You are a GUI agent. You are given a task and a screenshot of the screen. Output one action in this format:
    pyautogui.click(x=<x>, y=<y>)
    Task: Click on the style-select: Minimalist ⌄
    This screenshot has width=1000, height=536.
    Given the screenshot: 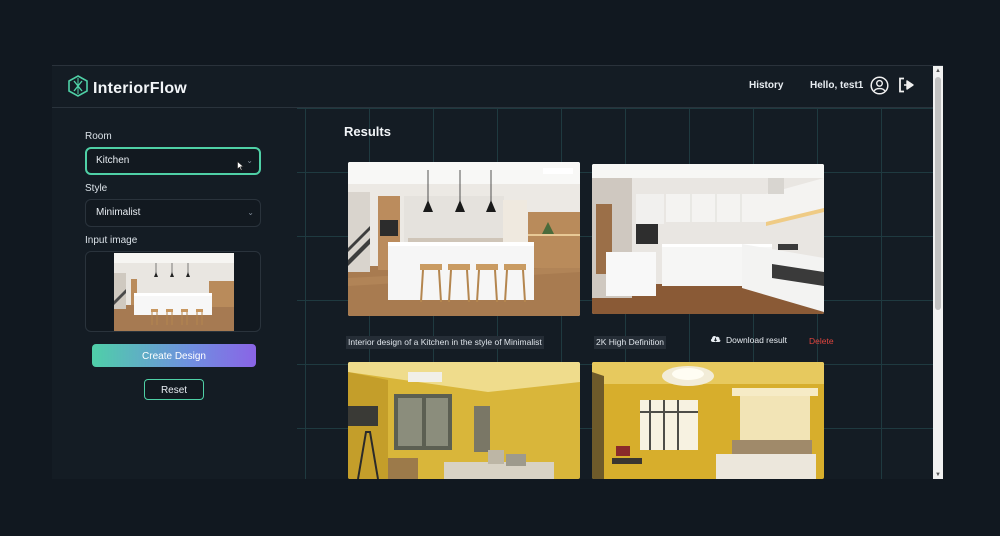 What is the action you would take?
    pyautogui.click(x=173, y=213)
    